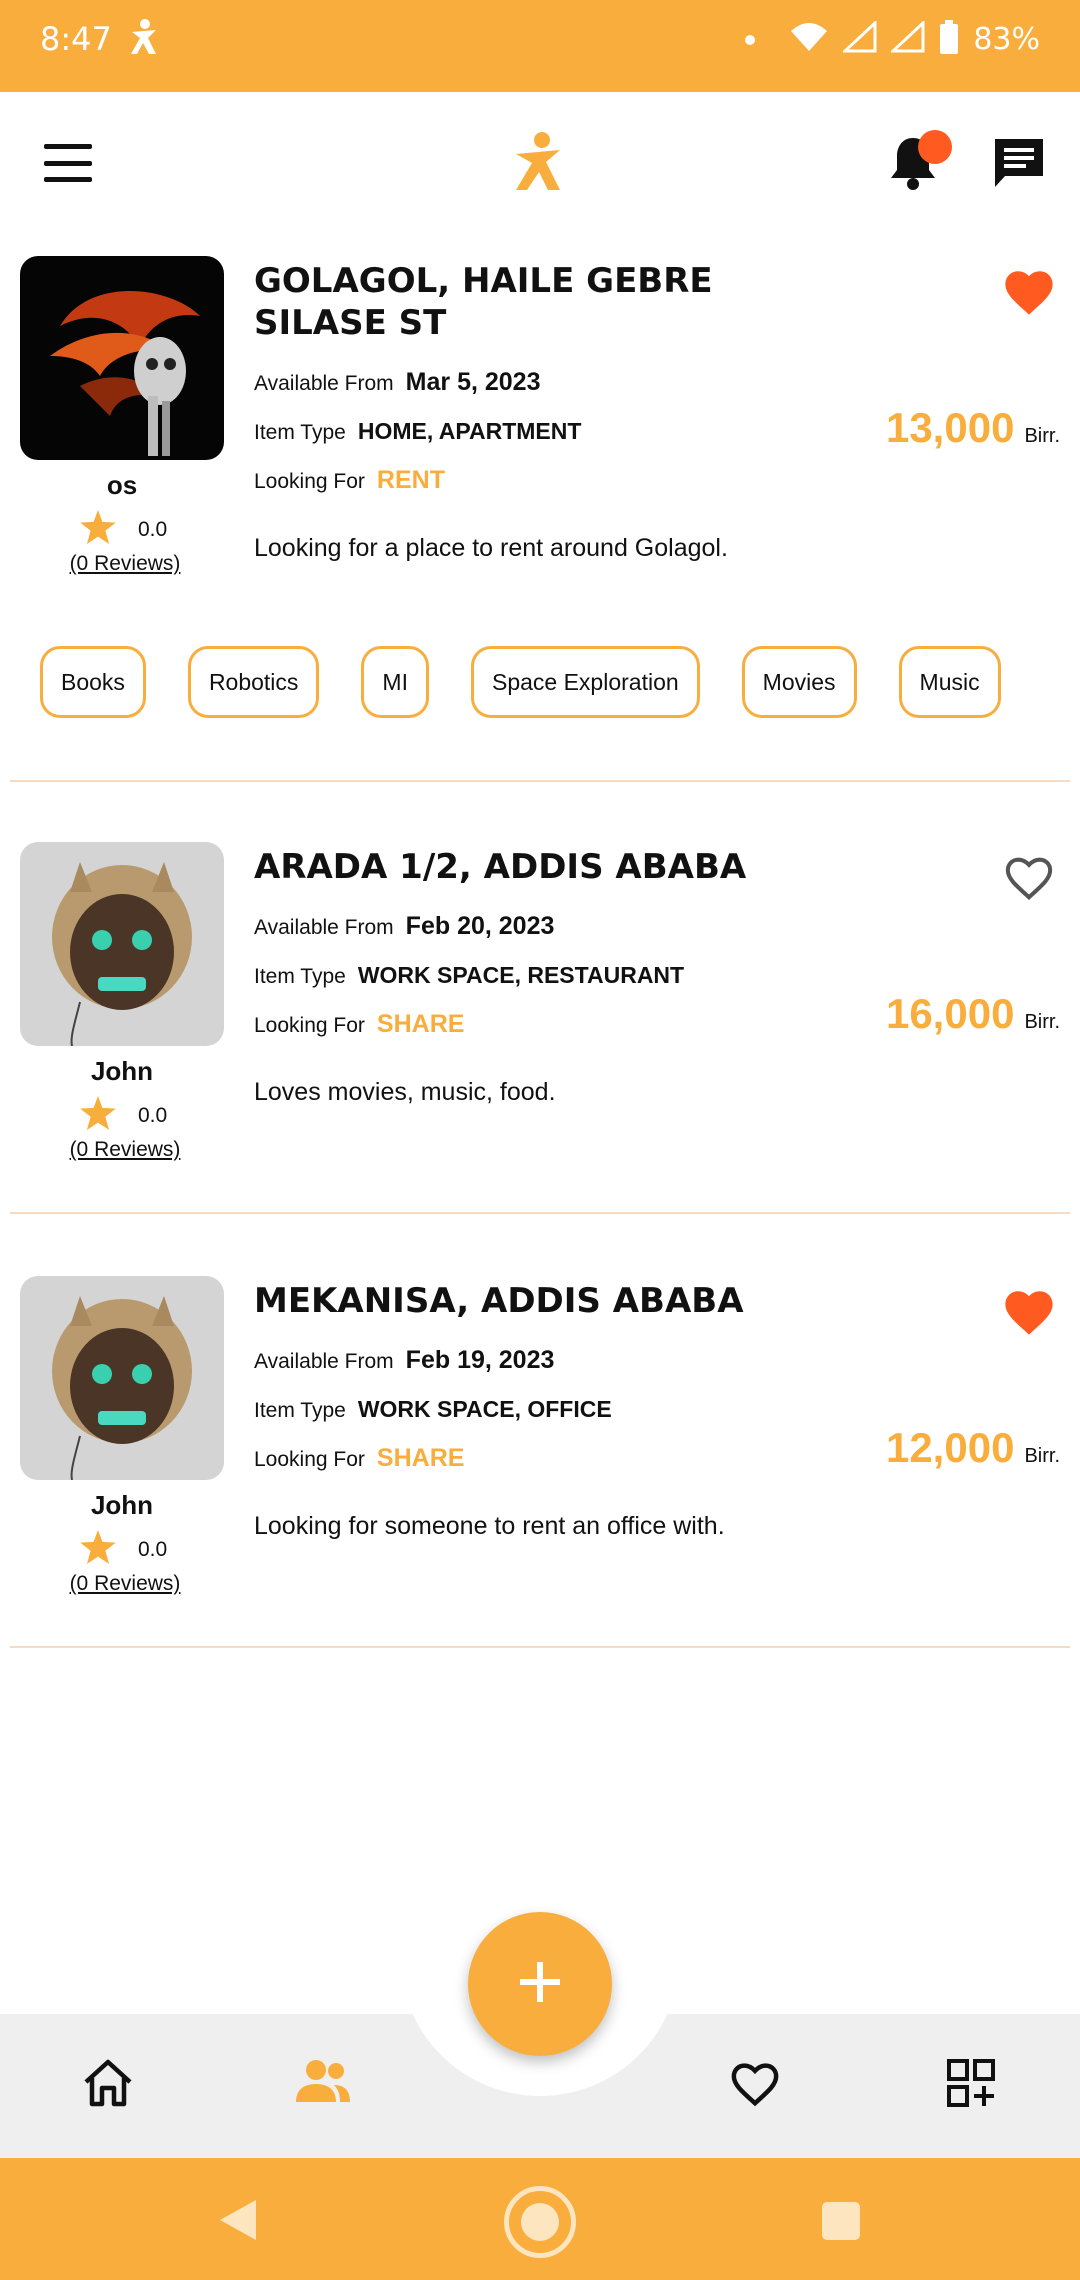  Describe the element at coordinates (949, 39) in the screenshot. I see `battery-icon` at that location.